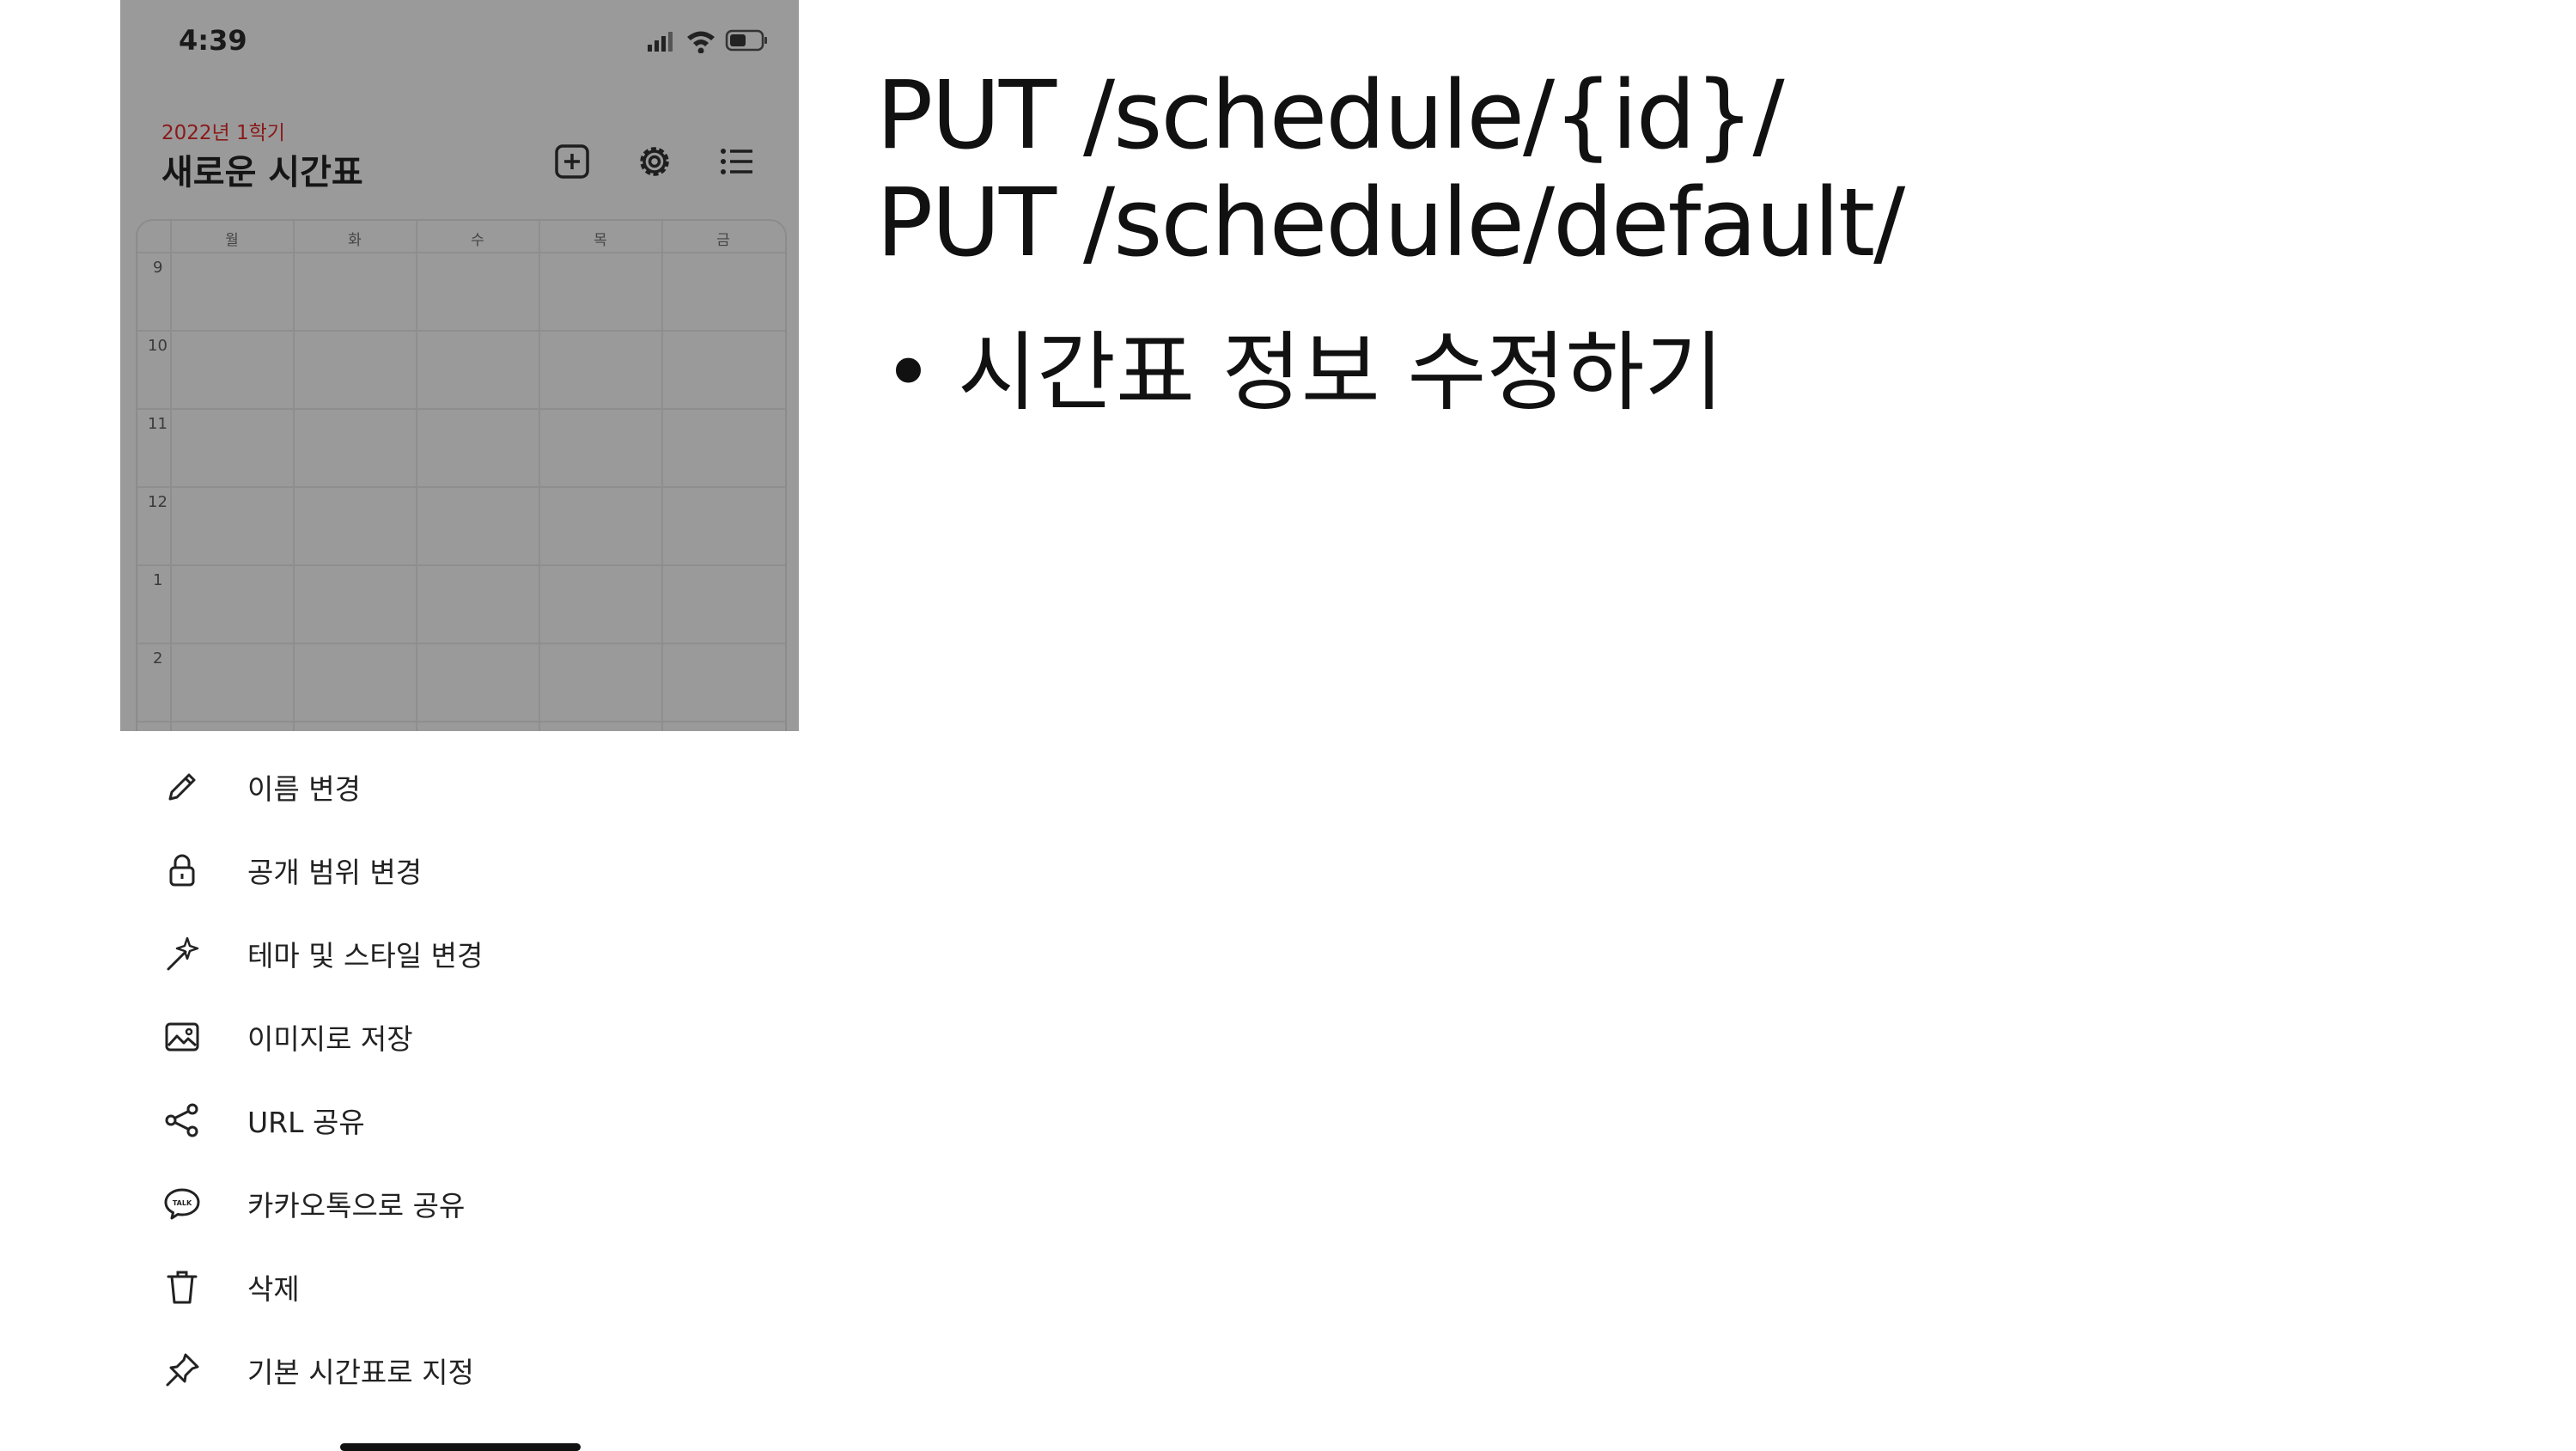 Image resolution: width=2576 pixels, height=1451 pixels. What do you see at coordinates (477, 240) in the screenshot?
I see `day-label-wed: 수` at bounding box center [477, 240].